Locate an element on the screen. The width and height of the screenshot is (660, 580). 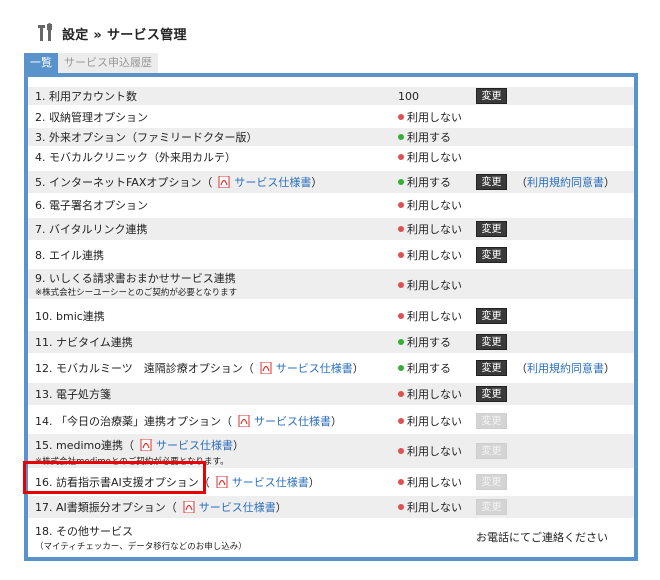
tab-bar: 一覧 サービス申込履歴 is located at coordinates (91, 63).